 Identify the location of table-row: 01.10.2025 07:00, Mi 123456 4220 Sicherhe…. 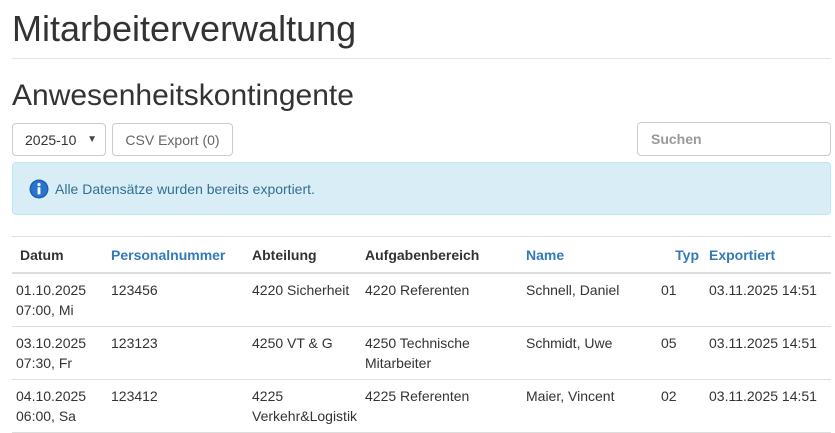
(421, 300).